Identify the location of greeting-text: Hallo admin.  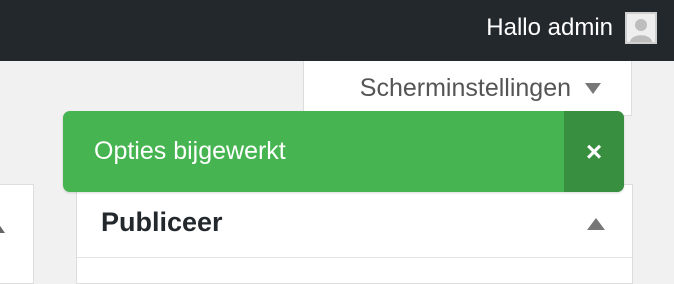
(549, 28).